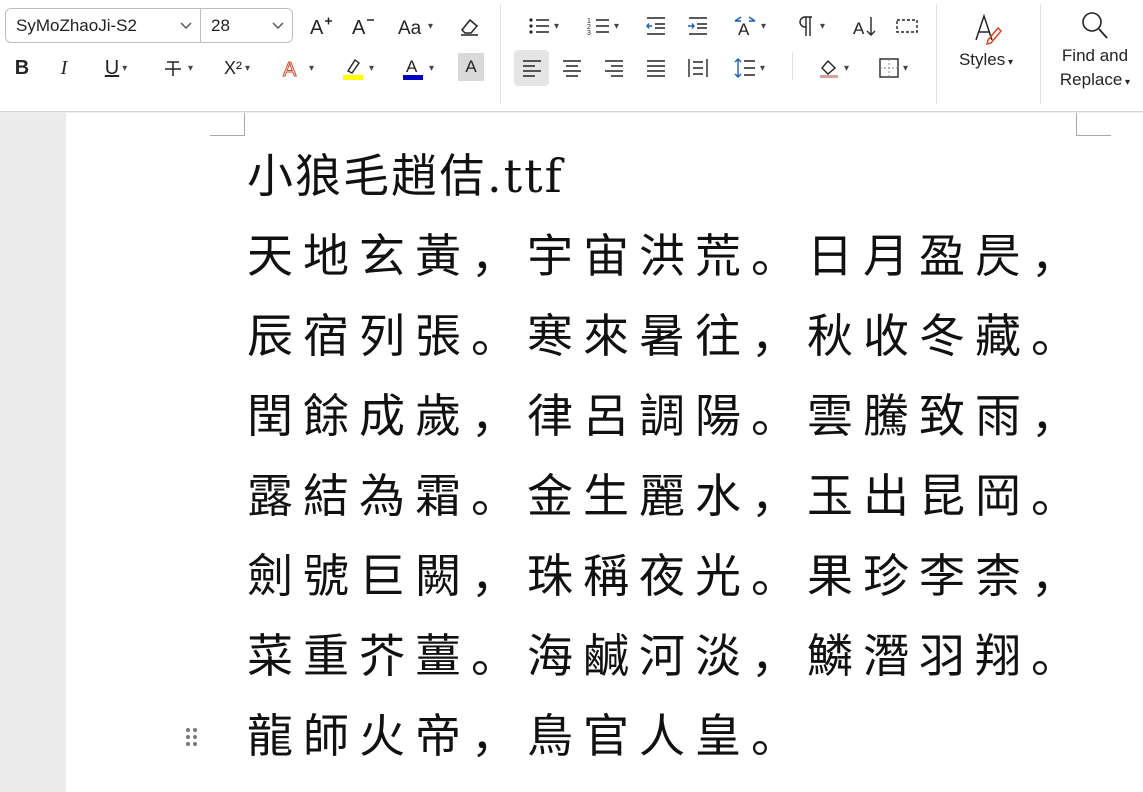  I want to click on underline-button: U ▾, so click(116, 68).